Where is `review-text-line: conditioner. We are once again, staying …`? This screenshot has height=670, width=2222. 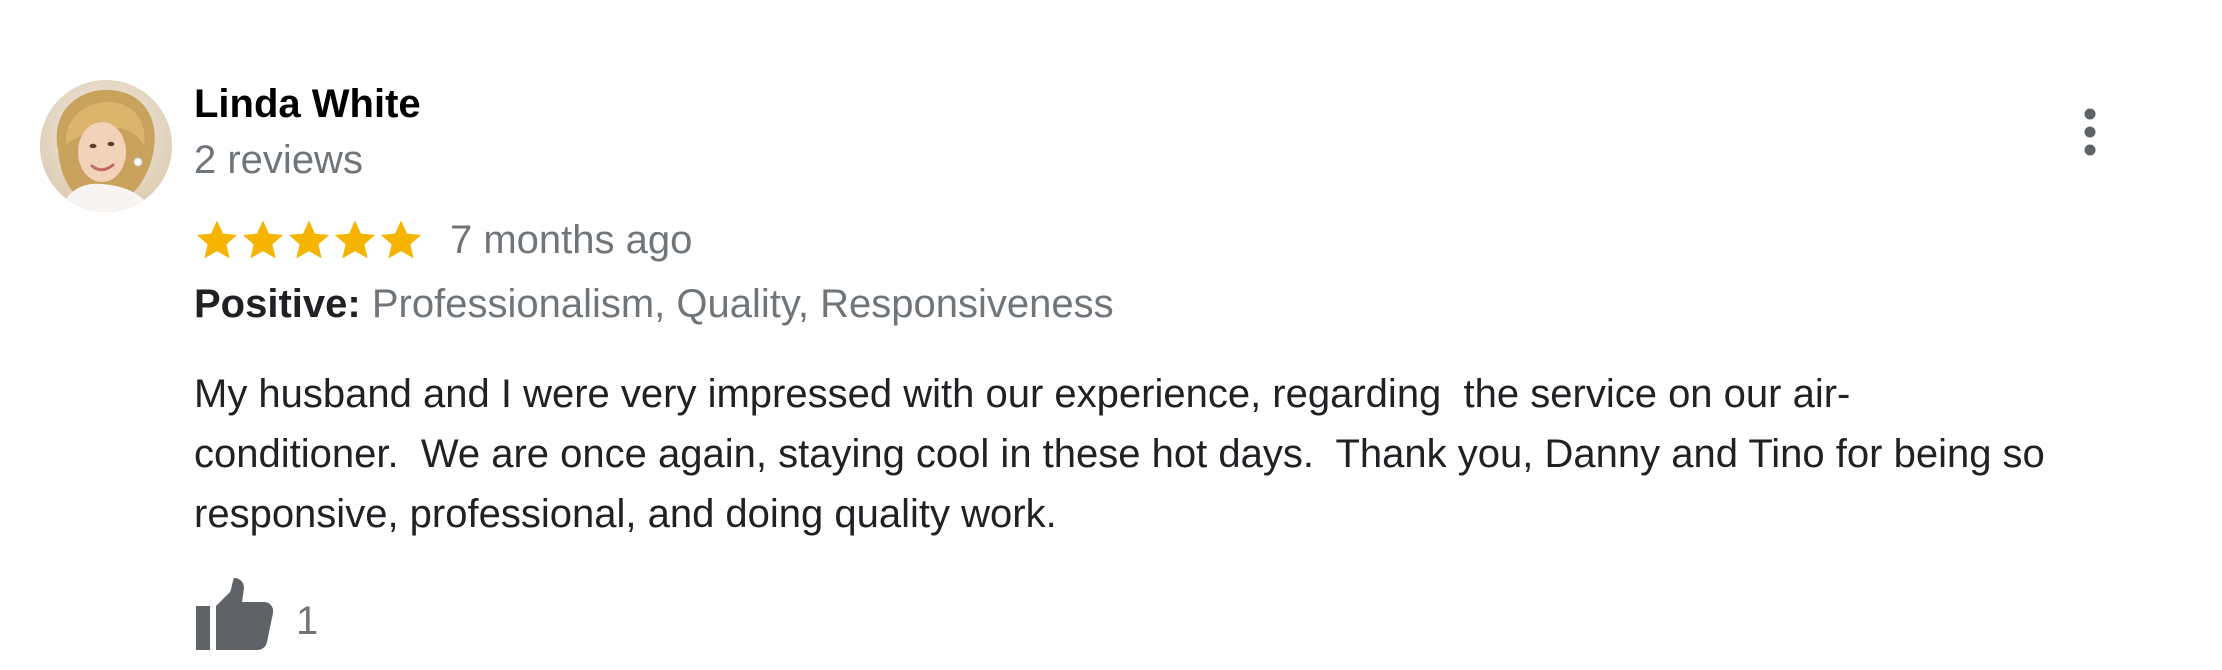 review-text-line: conditioner. We are once again, staying … is located at coordinates (1119, 454).